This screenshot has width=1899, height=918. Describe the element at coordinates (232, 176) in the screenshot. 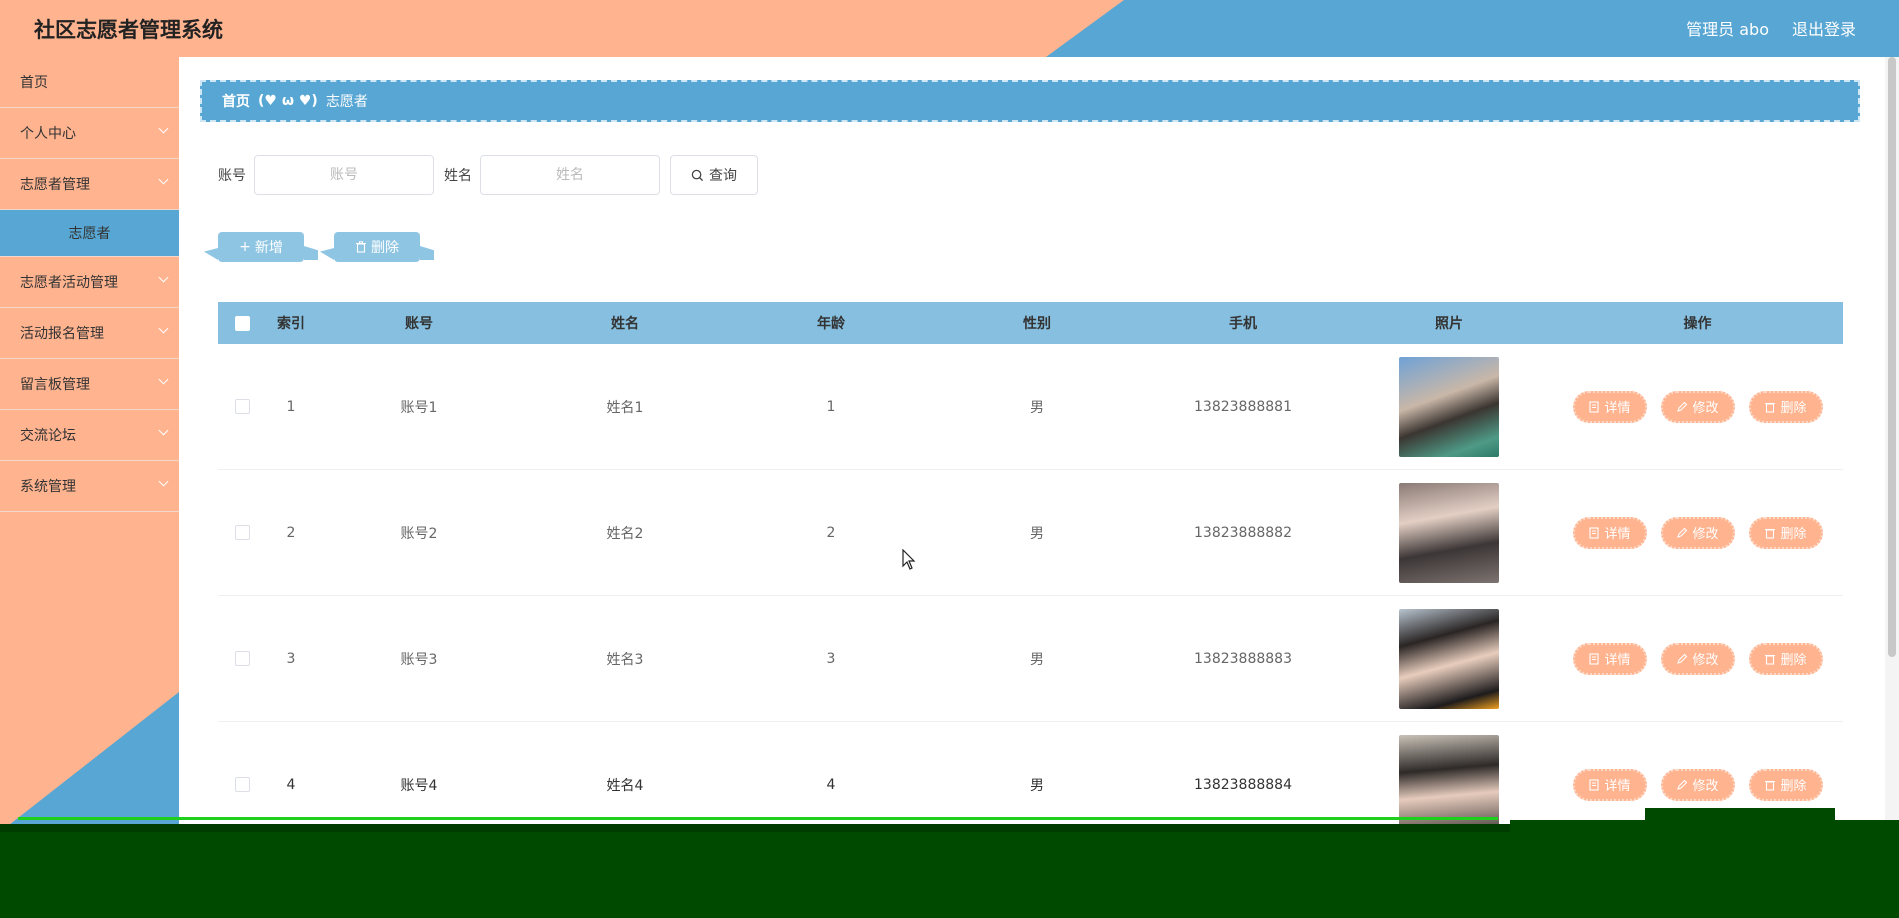

I see `account-label: 账号` at that location.